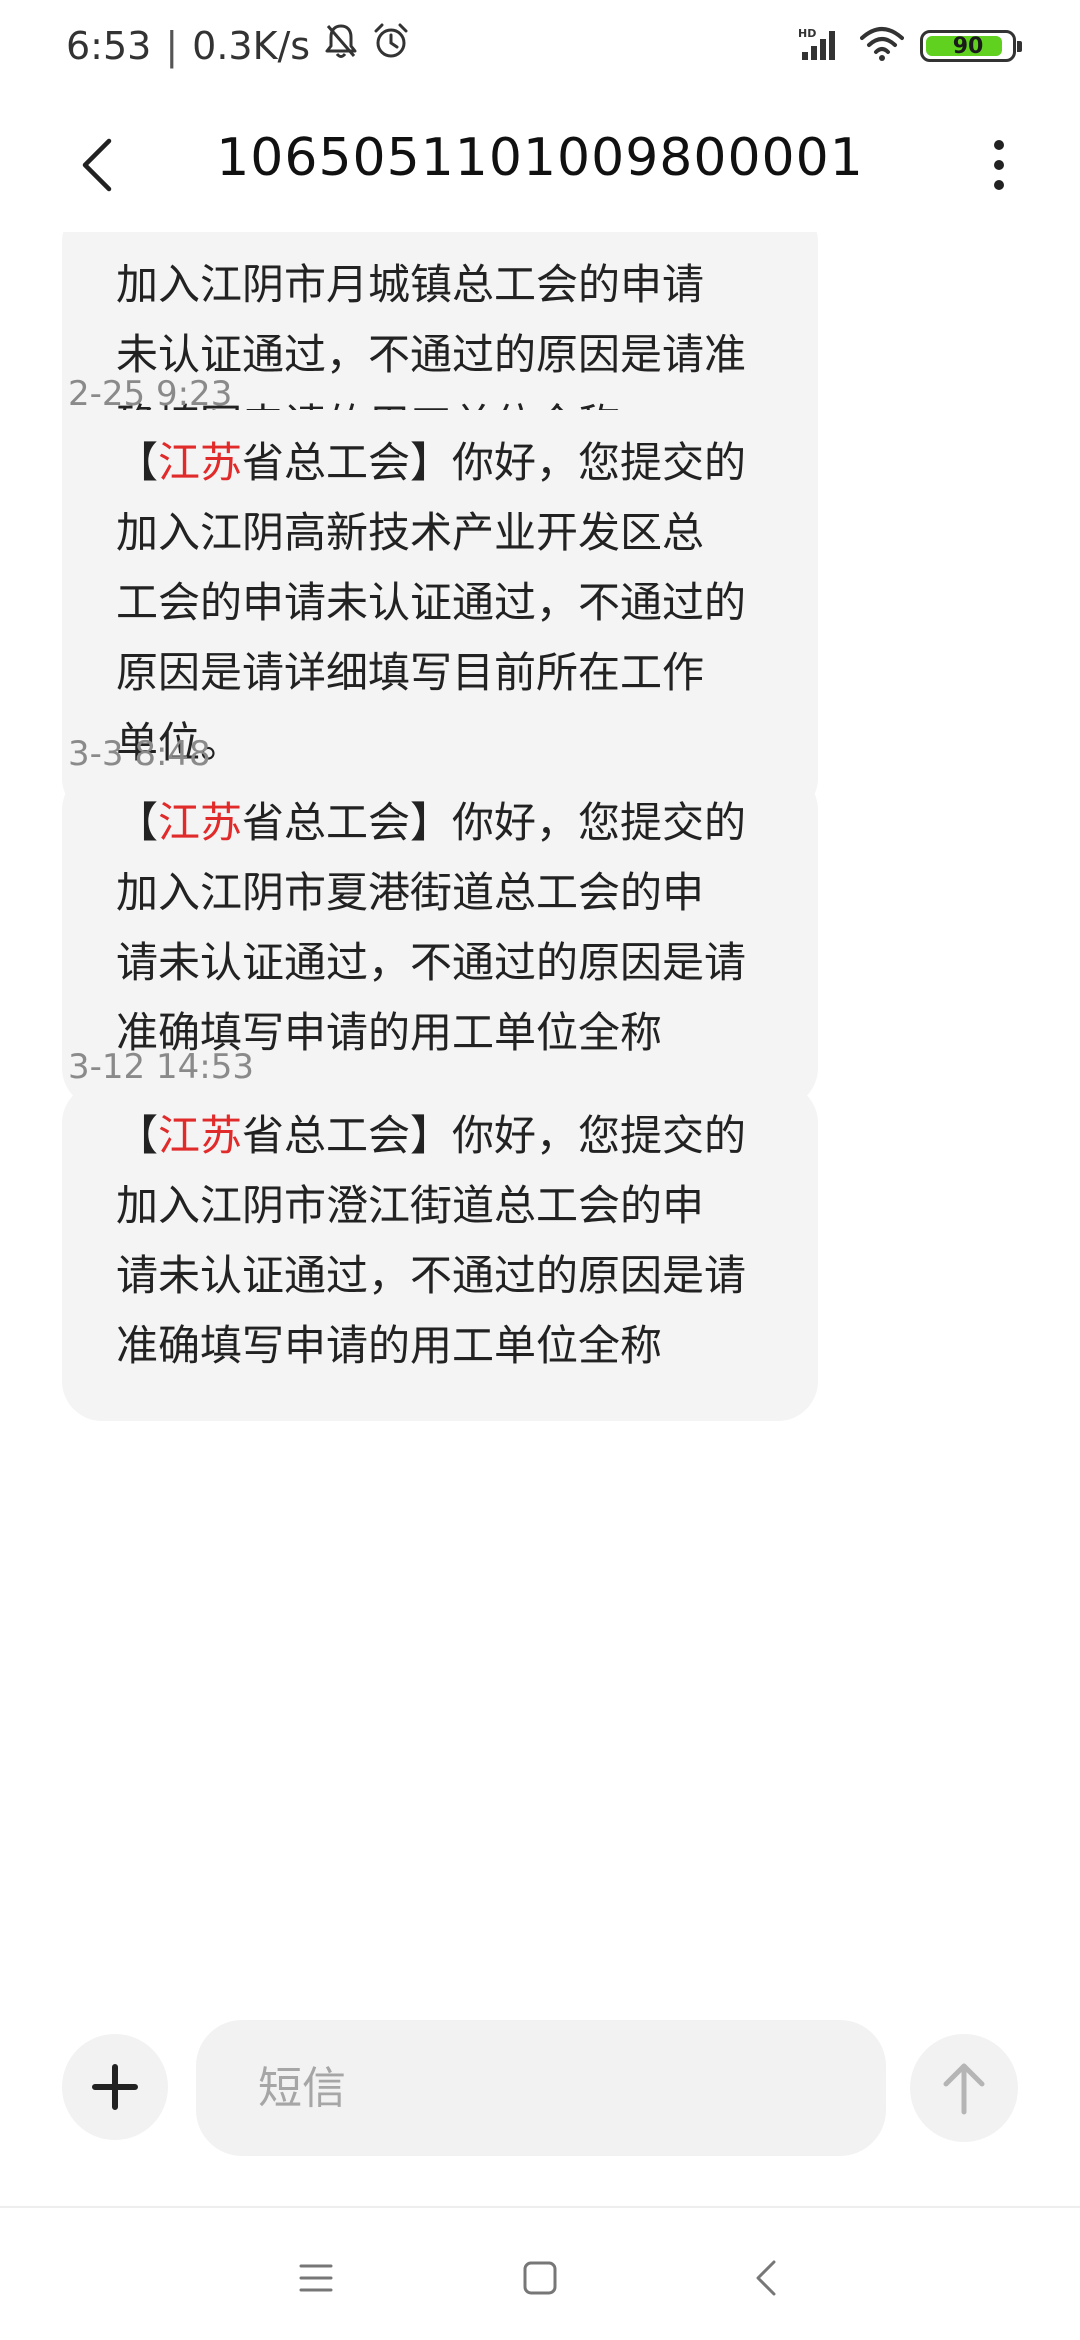 This screenshot has width=1080, height=2340. Describe the element at coordinates (410, 284) in the screenshot. I see `message-text: 加入江阴市月城镇总工会的申请` at that location.